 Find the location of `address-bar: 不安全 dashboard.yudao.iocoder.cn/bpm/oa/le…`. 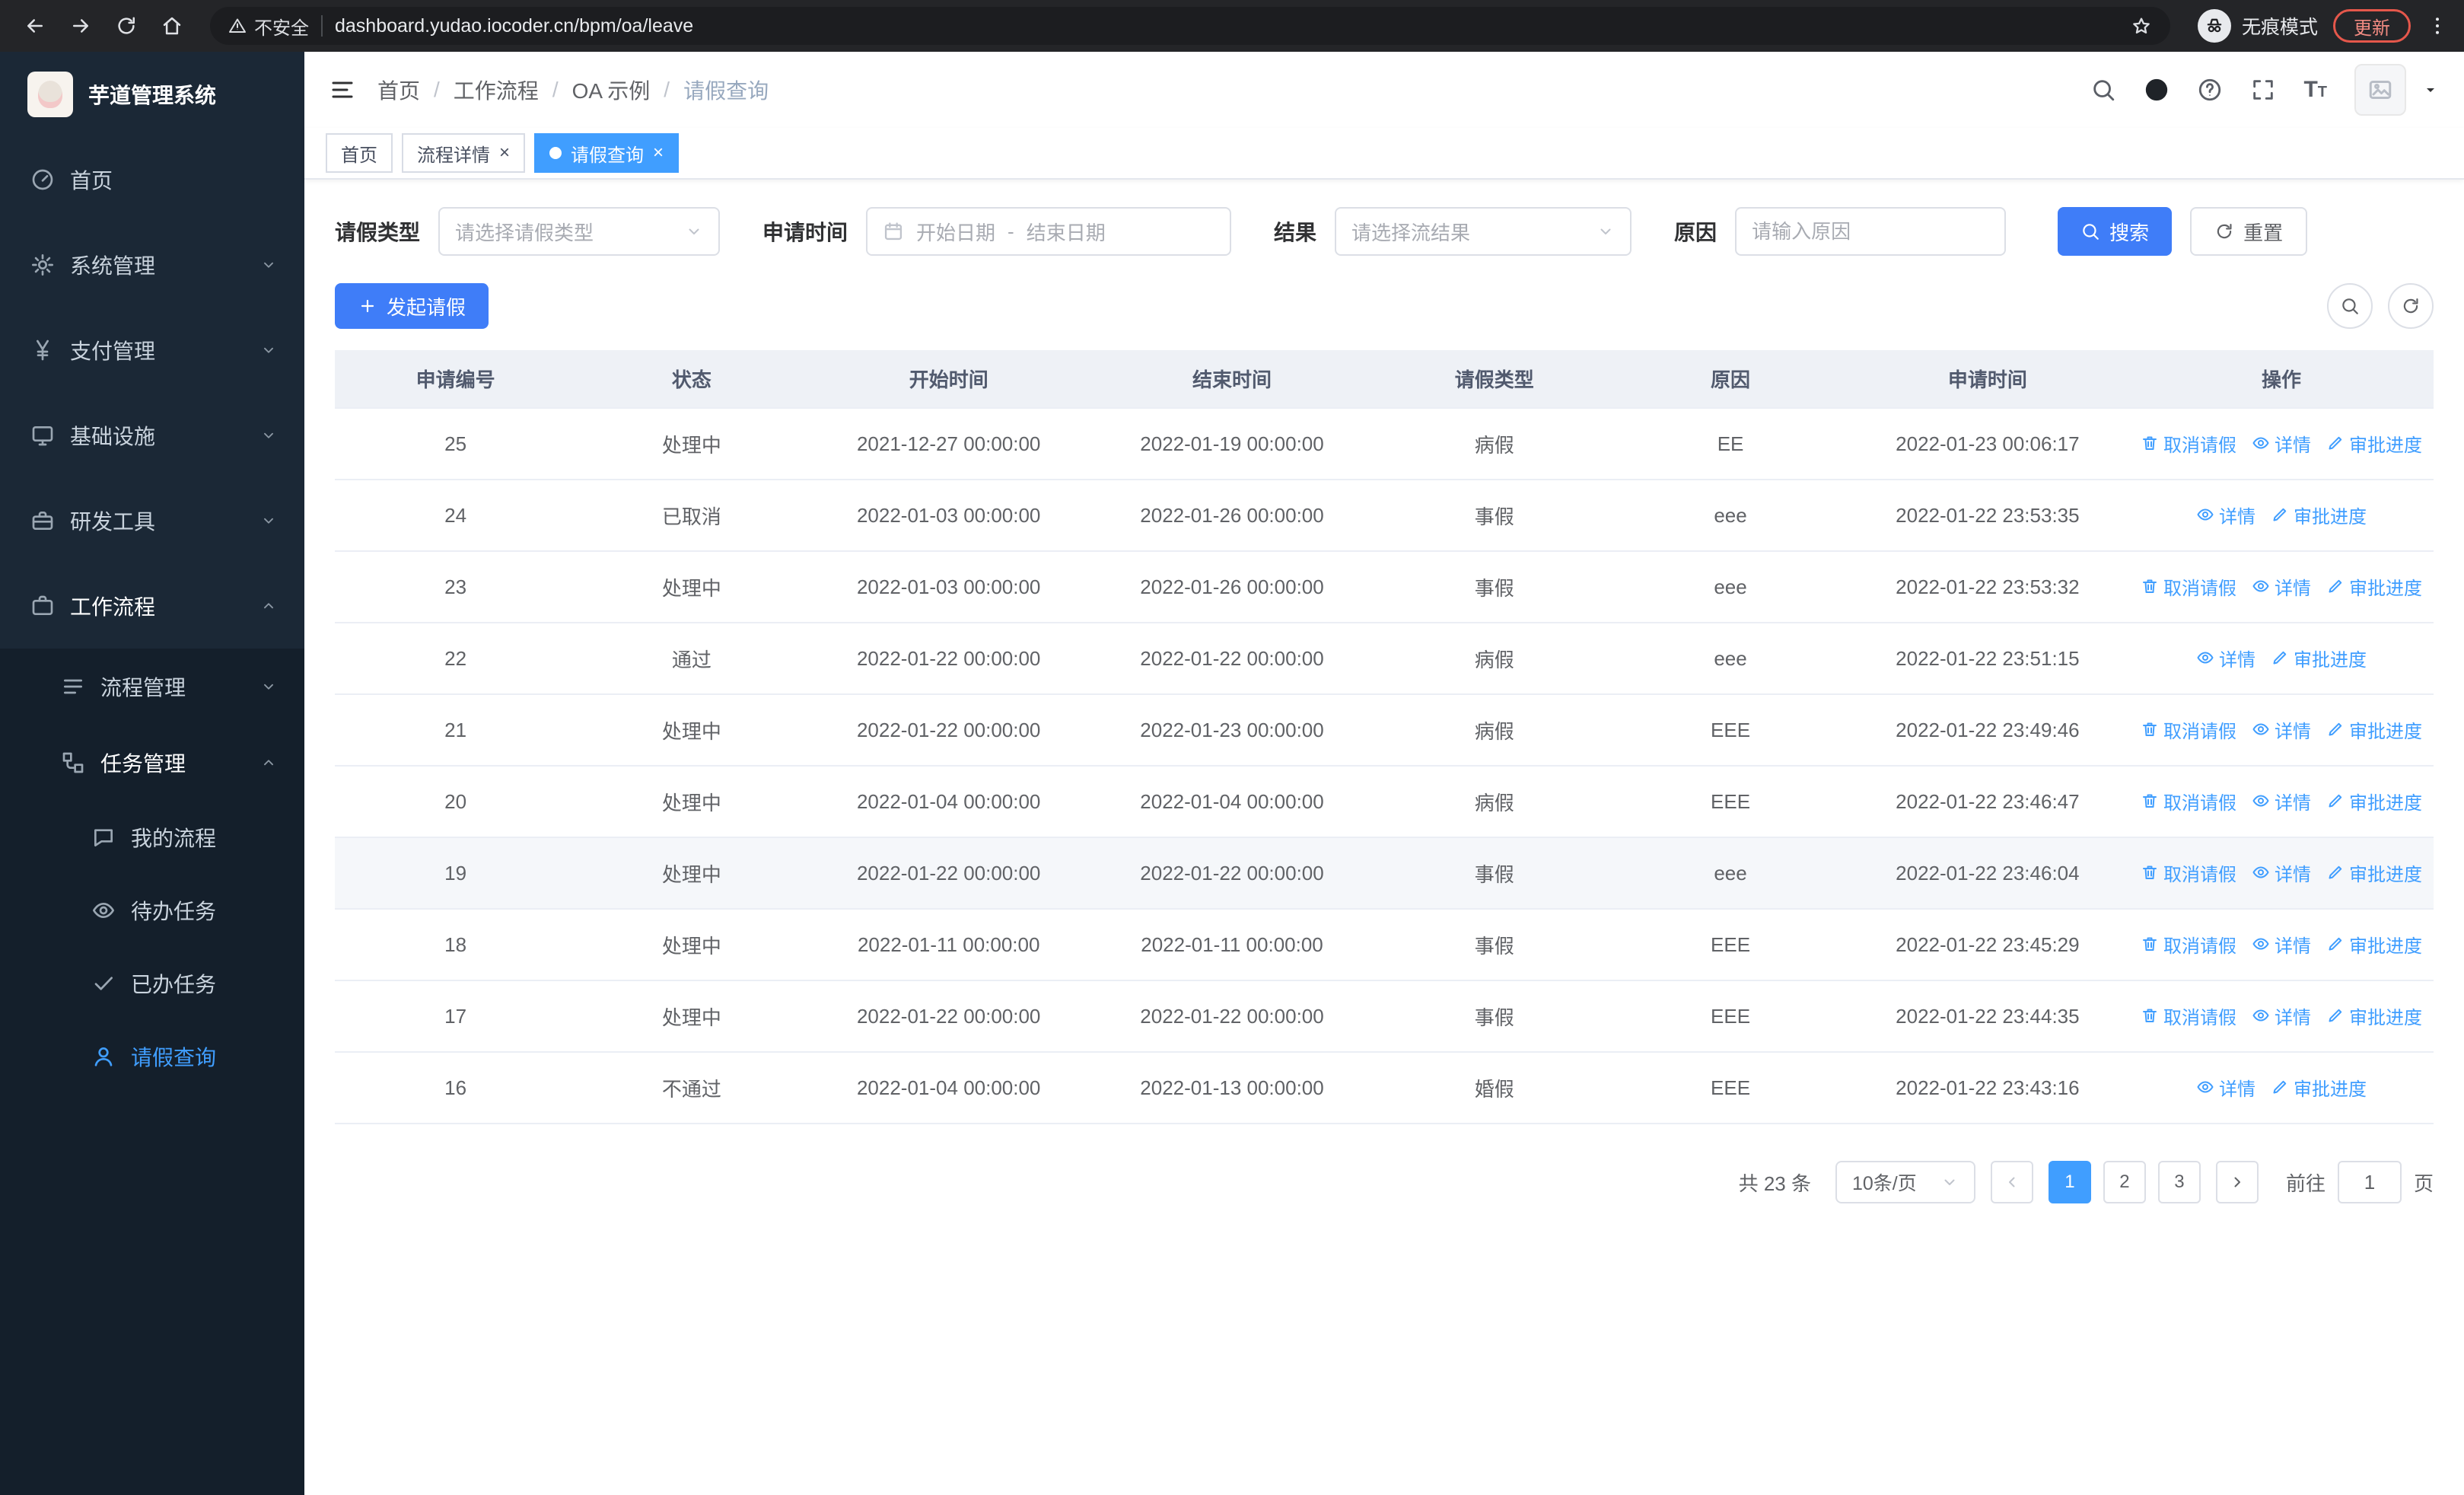

address-bar: 不安全 dashboard.yudao.iocoder.cn/bpm/oa/le… is located at coordinates (1190, 26).